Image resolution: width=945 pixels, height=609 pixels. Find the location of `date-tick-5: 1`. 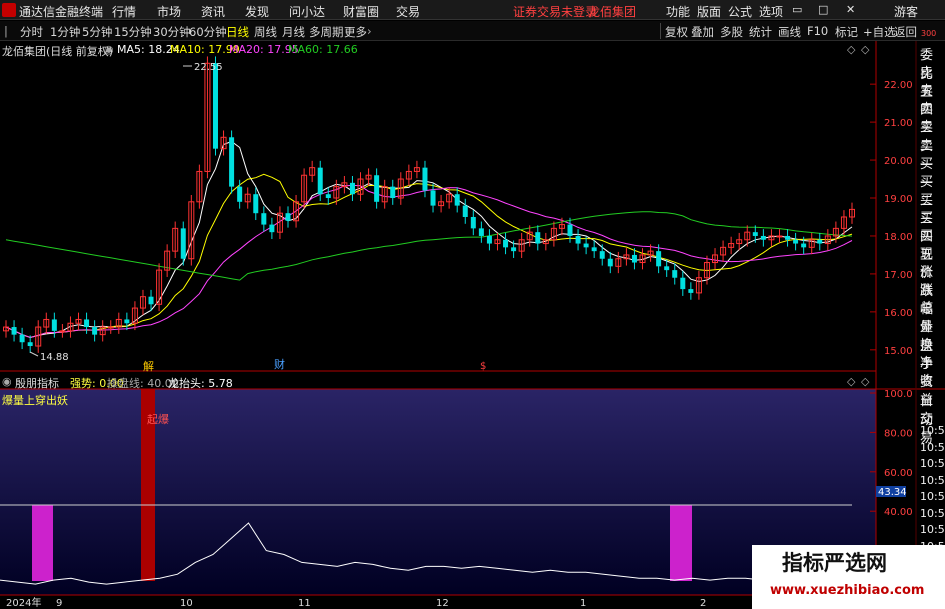

date-tick-5: 1 is located at coordinates (583, 603).